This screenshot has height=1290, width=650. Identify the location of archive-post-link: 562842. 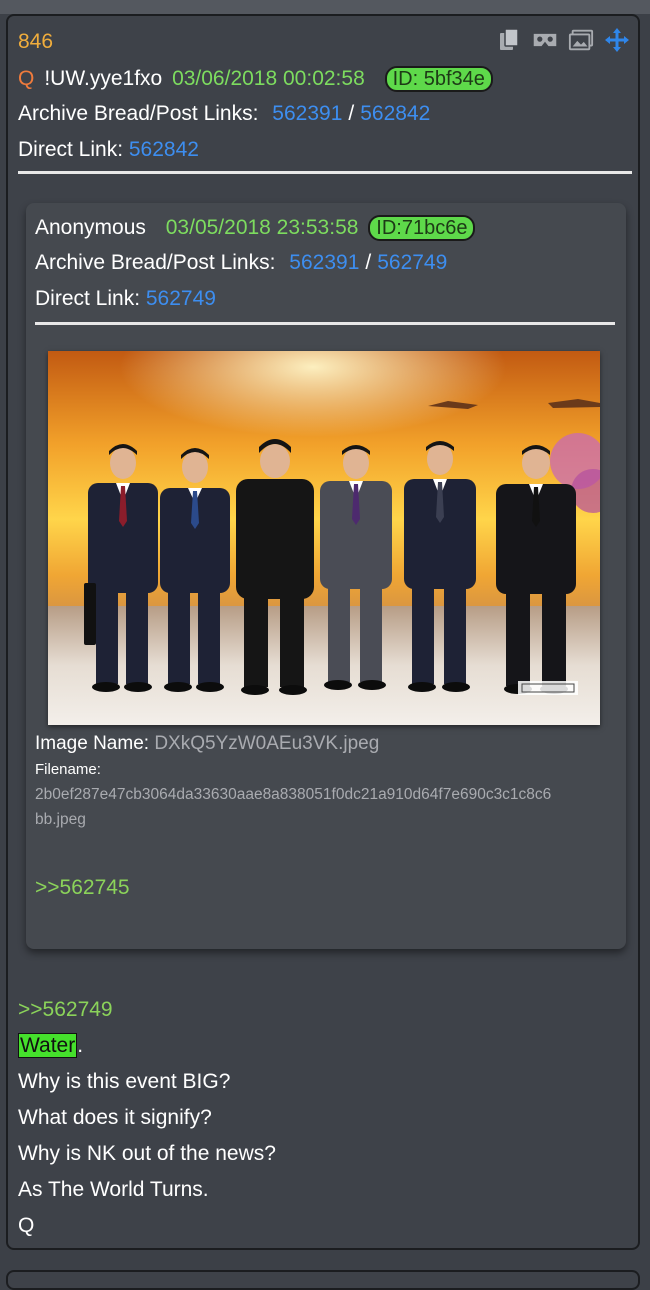
(395, 113).